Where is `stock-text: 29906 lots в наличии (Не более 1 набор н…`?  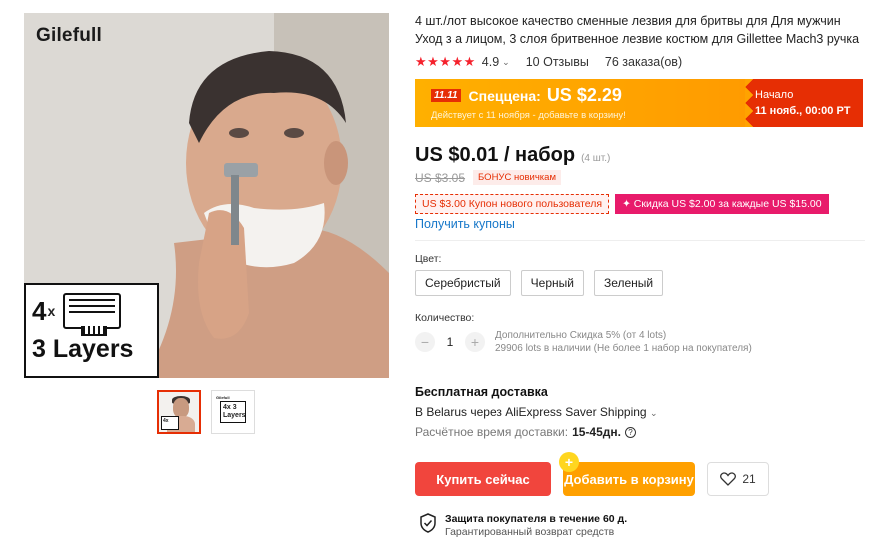 stock-text: 29906 lots в наличии (Не более 1 набор н… is located at coordinates (623, 348).